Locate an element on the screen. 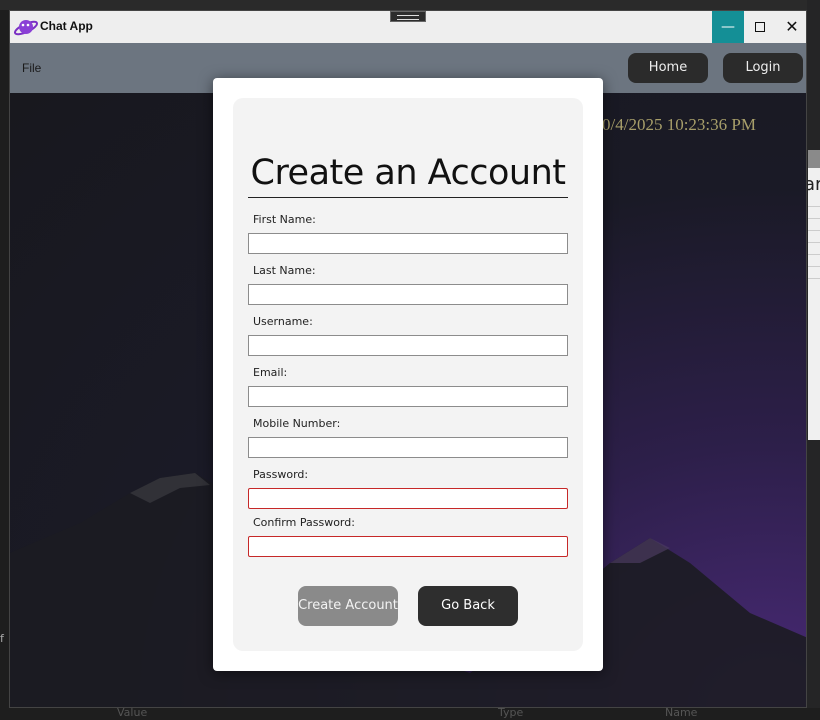  login-button: Login is located at coordinates (763, 68).